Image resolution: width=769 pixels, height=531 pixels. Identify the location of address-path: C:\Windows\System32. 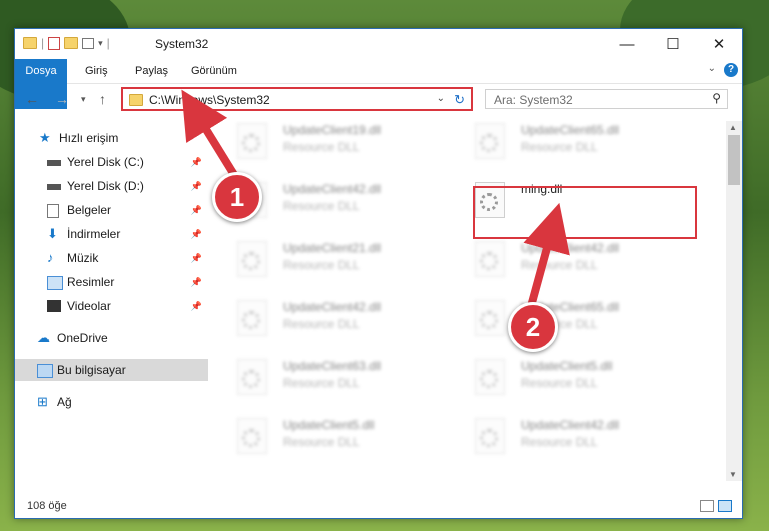
(209, 100).